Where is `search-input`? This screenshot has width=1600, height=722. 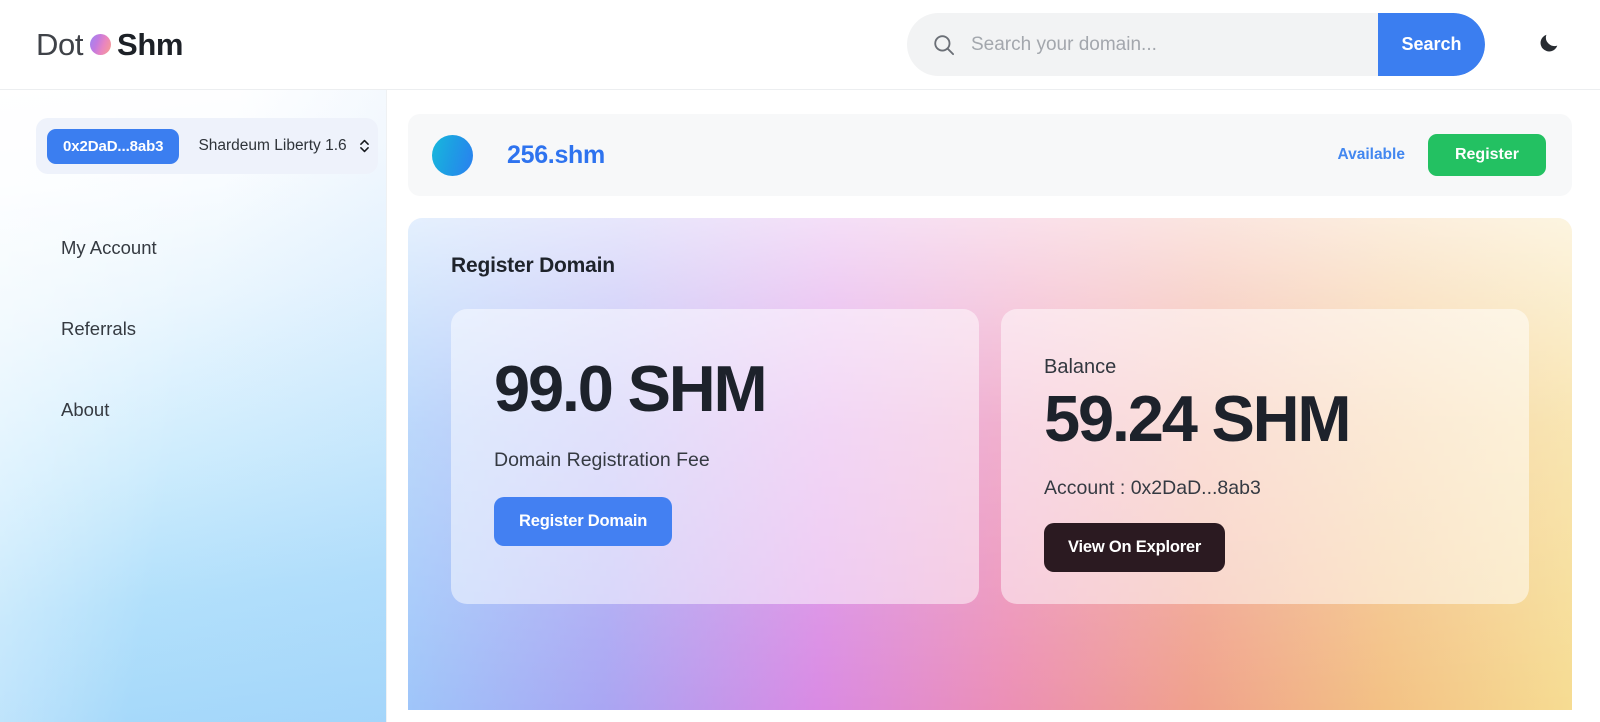
search-input is located at coordinates (1174, 44).